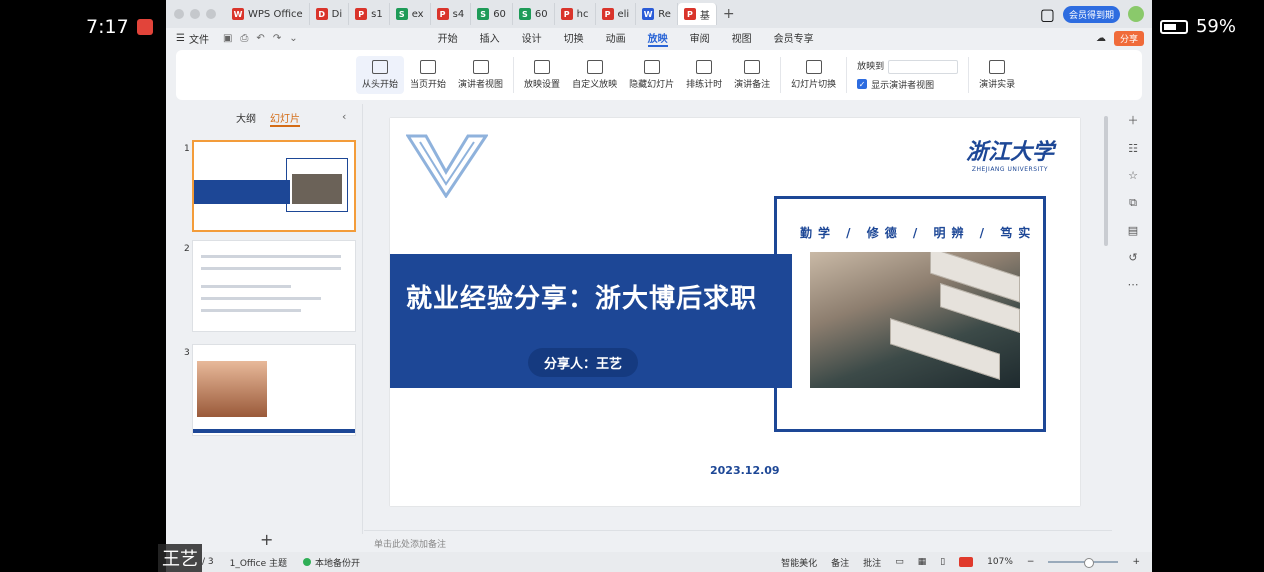 The image size is (1264, 572). What do you see at coordinates (244, 38) in the screenshot?
I see `print-icon: ⎙` at bounding box center [244, 38].